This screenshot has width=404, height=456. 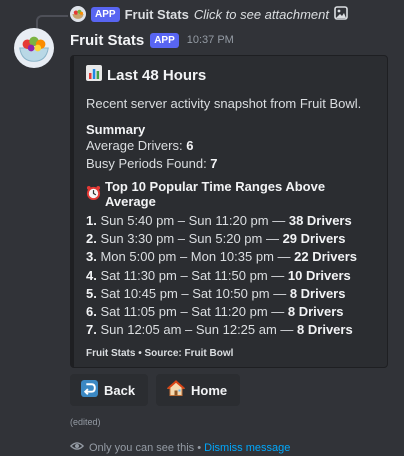 I want to click on busy-periods-value: 7, so click(x=214, y=163).